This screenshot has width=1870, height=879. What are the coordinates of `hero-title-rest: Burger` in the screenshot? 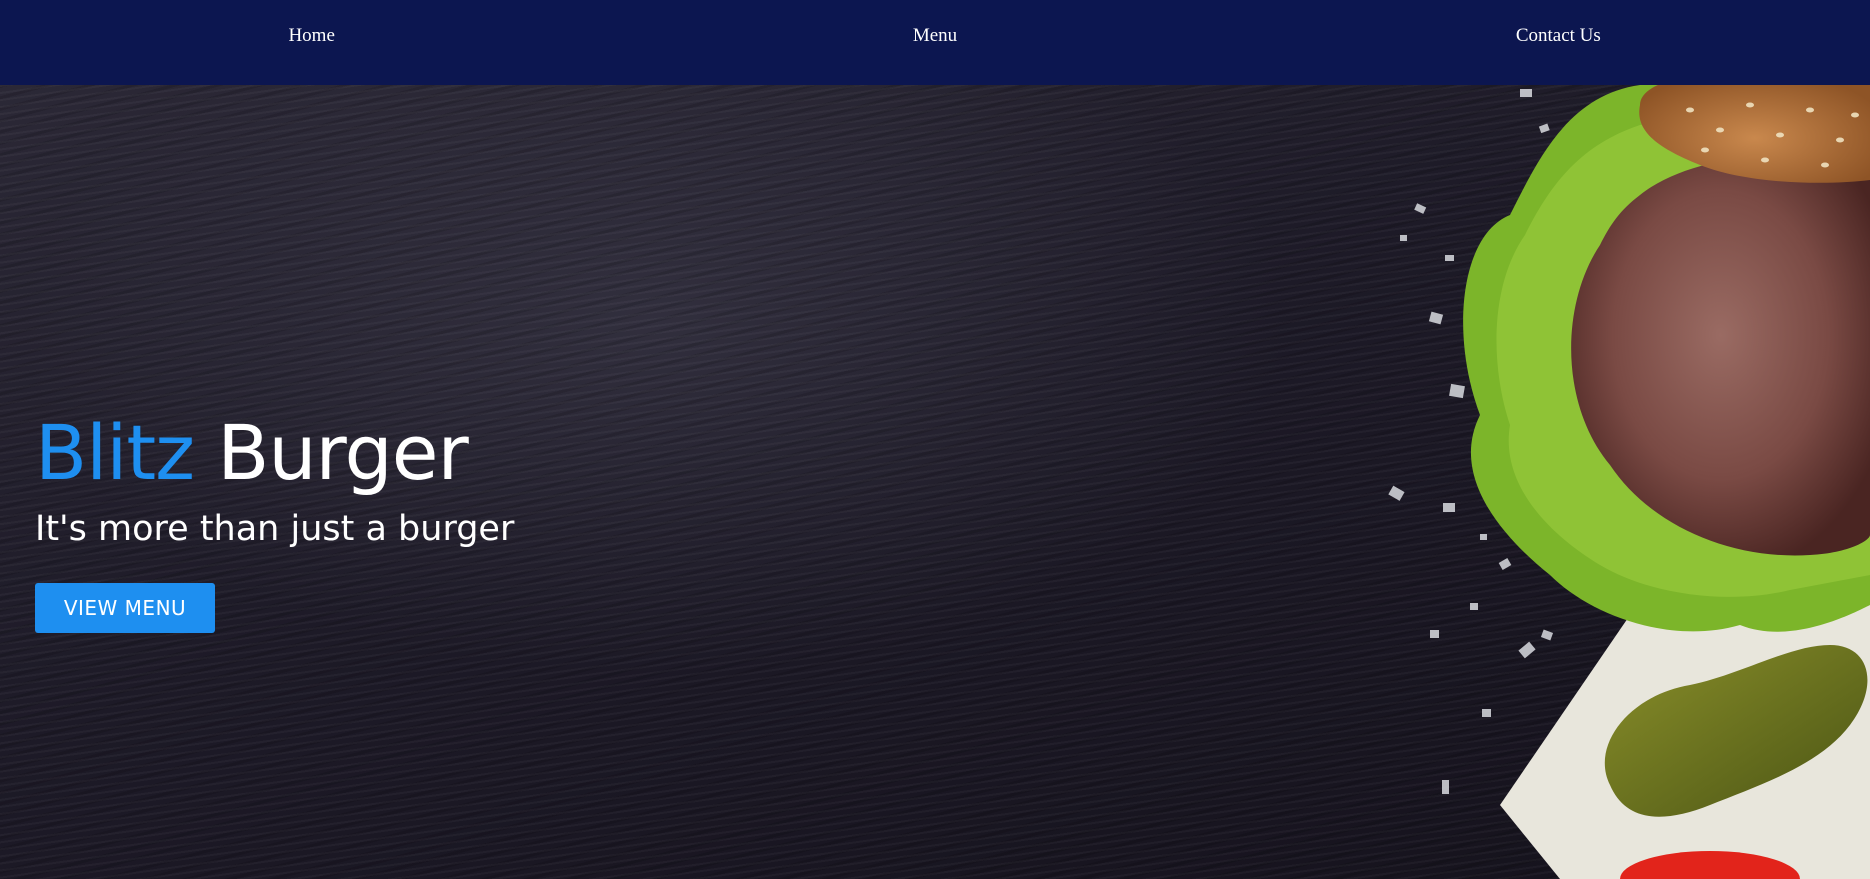 It's located at (342, 452).